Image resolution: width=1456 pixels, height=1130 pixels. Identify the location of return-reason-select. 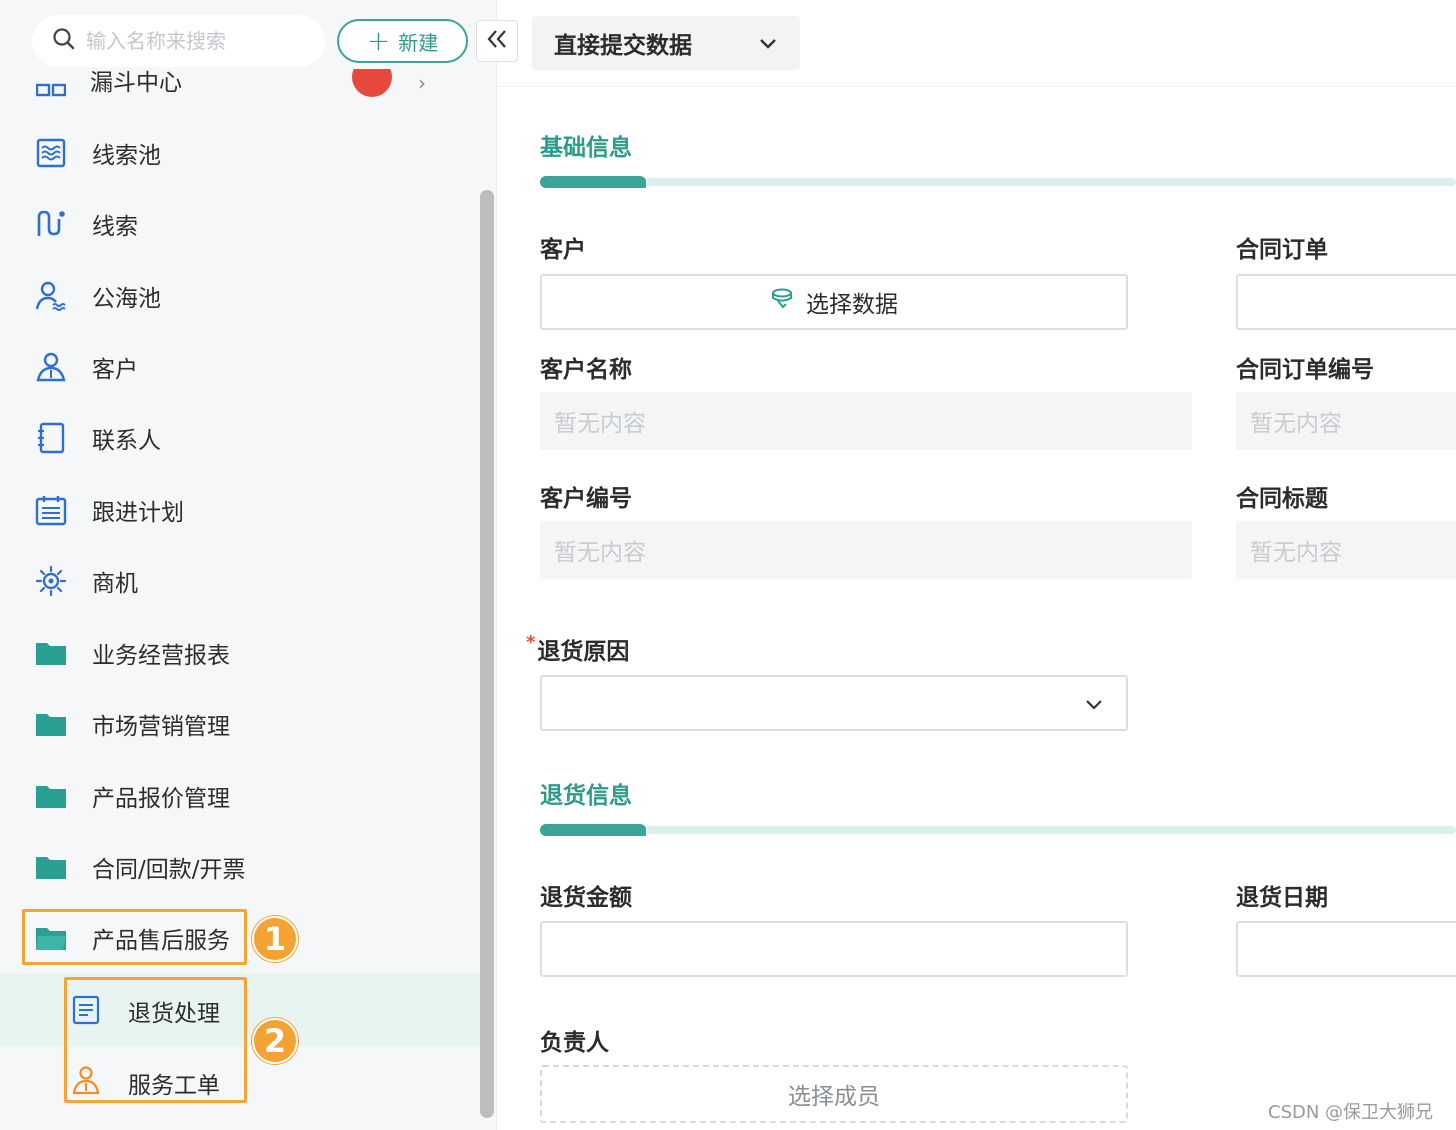
(834, 703).